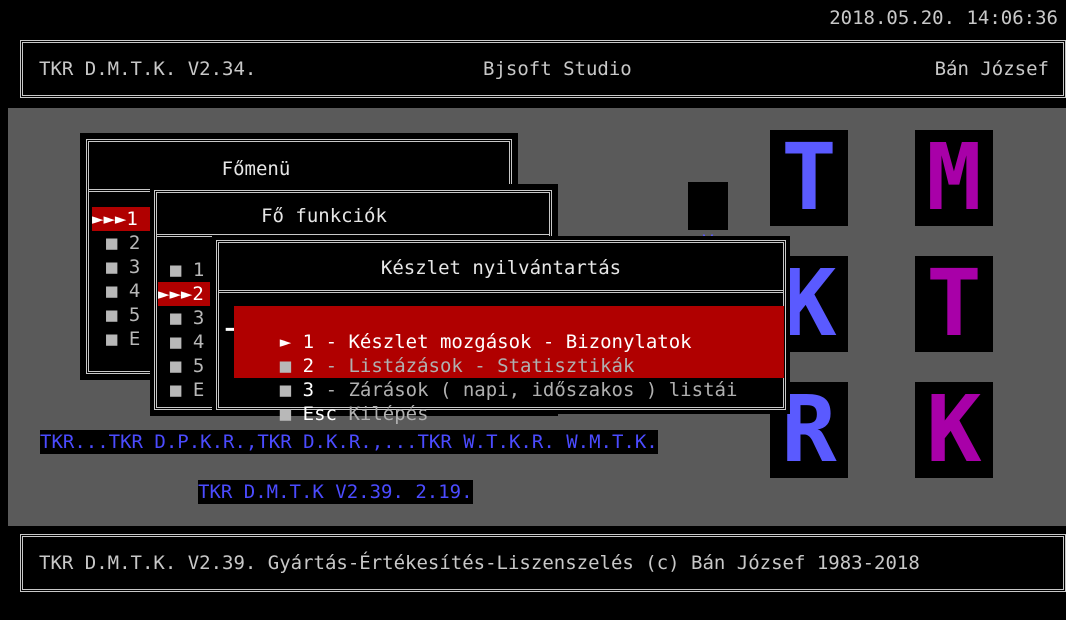 This screenshot has width=1066, height=620. Describe the element at coordinates (187, 270) in the screenshot. I see `functions-menu-item-1: ■ 1` at that location.